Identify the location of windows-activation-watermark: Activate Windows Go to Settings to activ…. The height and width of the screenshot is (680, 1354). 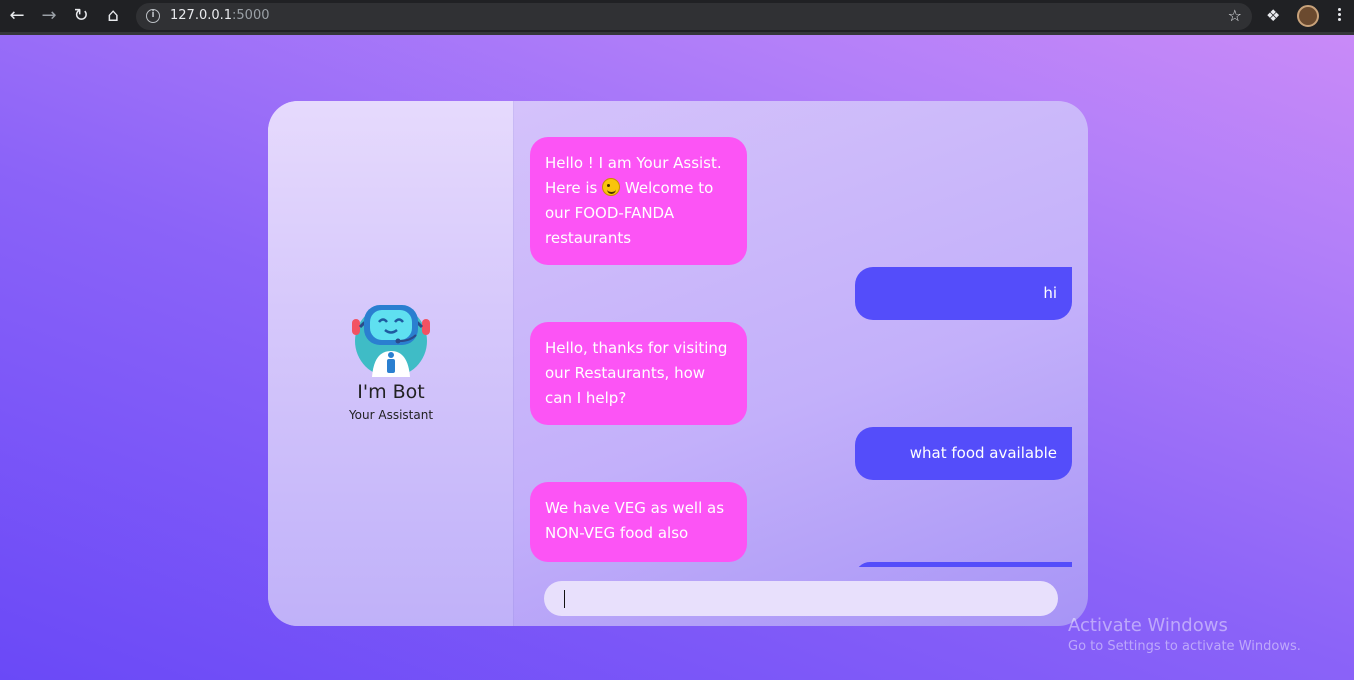
(1184, 634).